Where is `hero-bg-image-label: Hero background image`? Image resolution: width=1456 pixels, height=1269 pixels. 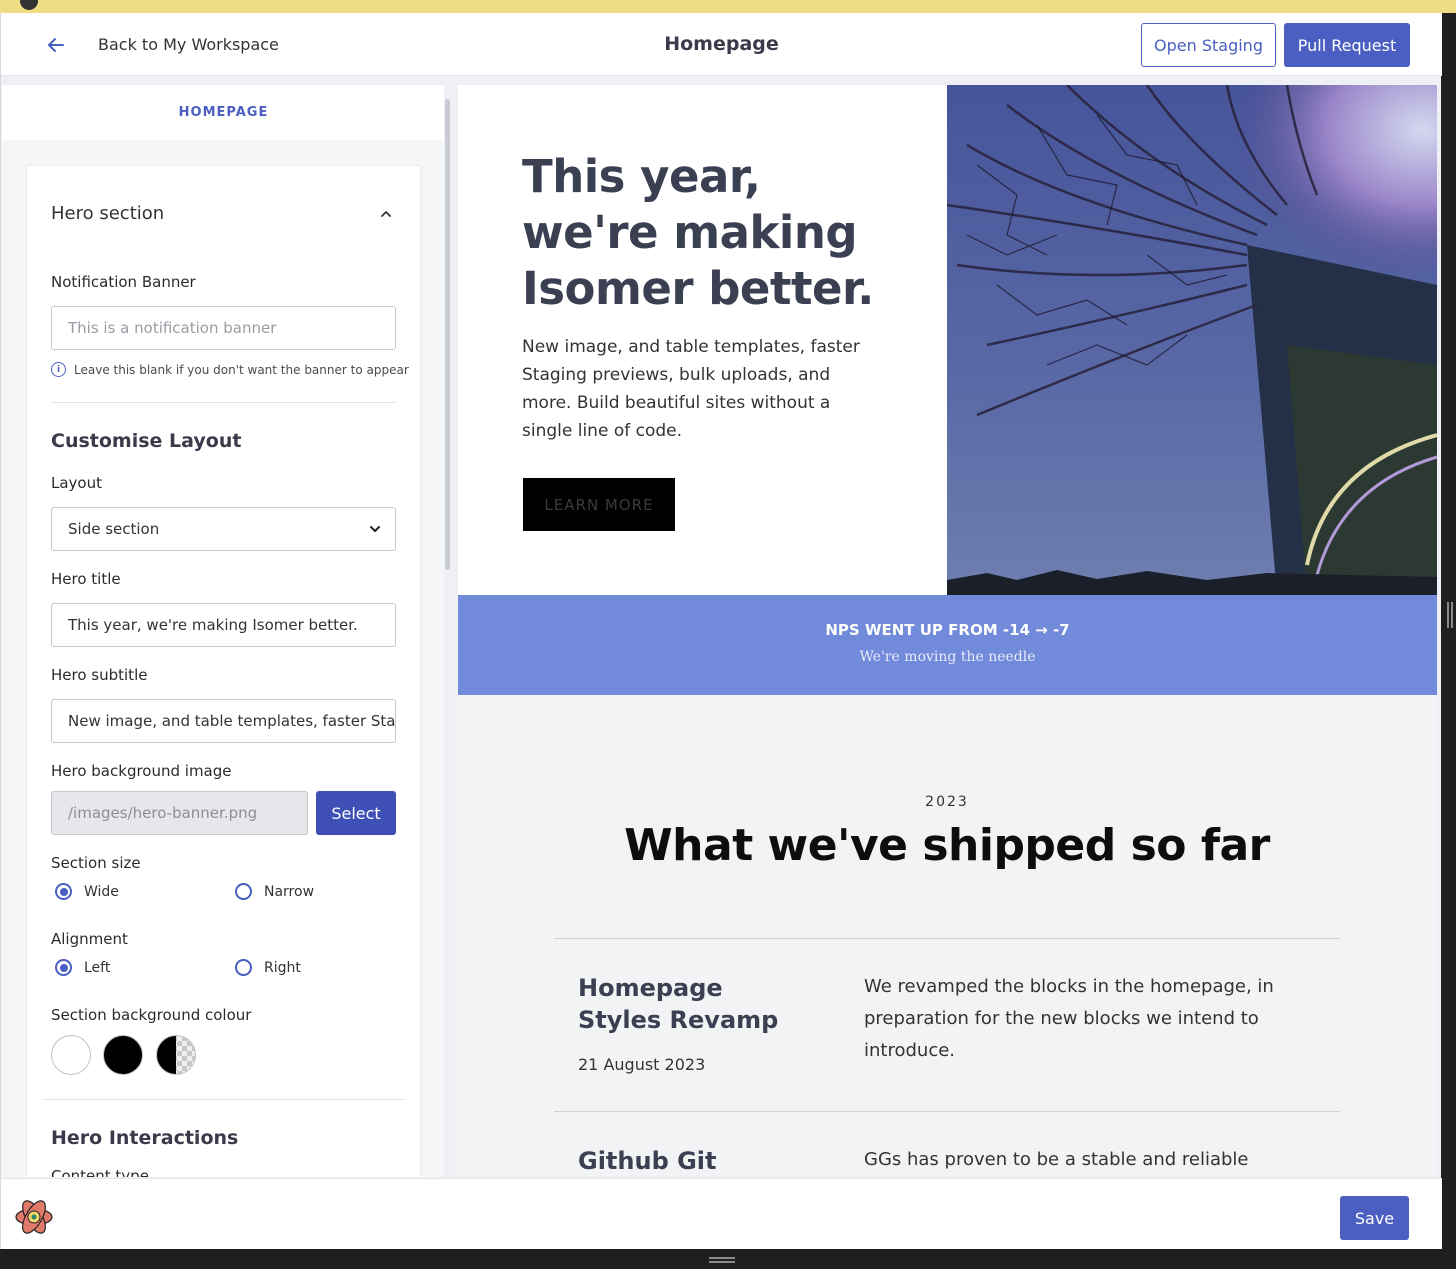
hero-bg-image-label: Hero background image is located at coordinates (141, 771).